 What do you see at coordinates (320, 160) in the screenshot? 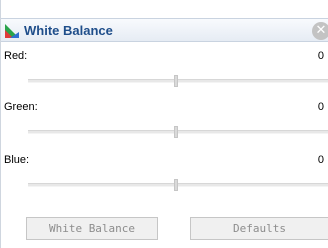
I see `blue-value: 0` at bounding box center [320, 160].